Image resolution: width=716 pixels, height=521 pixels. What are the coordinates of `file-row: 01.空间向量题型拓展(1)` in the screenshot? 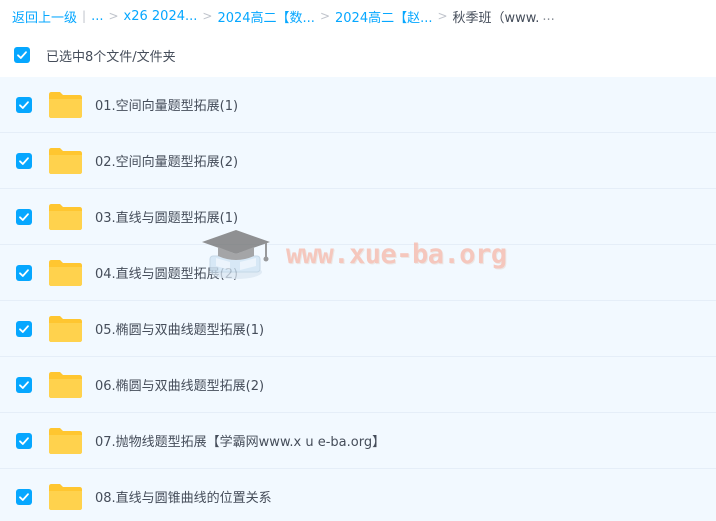 It's located at (358, 105).